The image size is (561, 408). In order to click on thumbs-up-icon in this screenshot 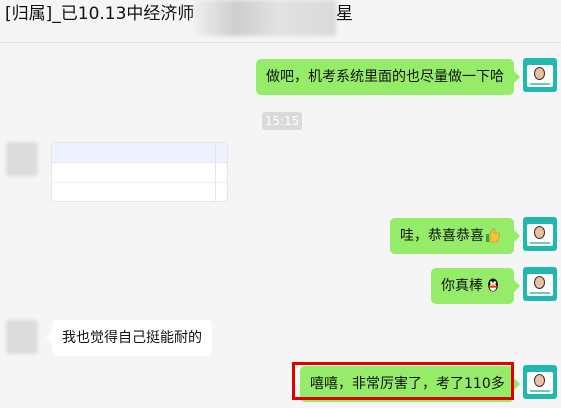, I will do `click(493, 235)`.